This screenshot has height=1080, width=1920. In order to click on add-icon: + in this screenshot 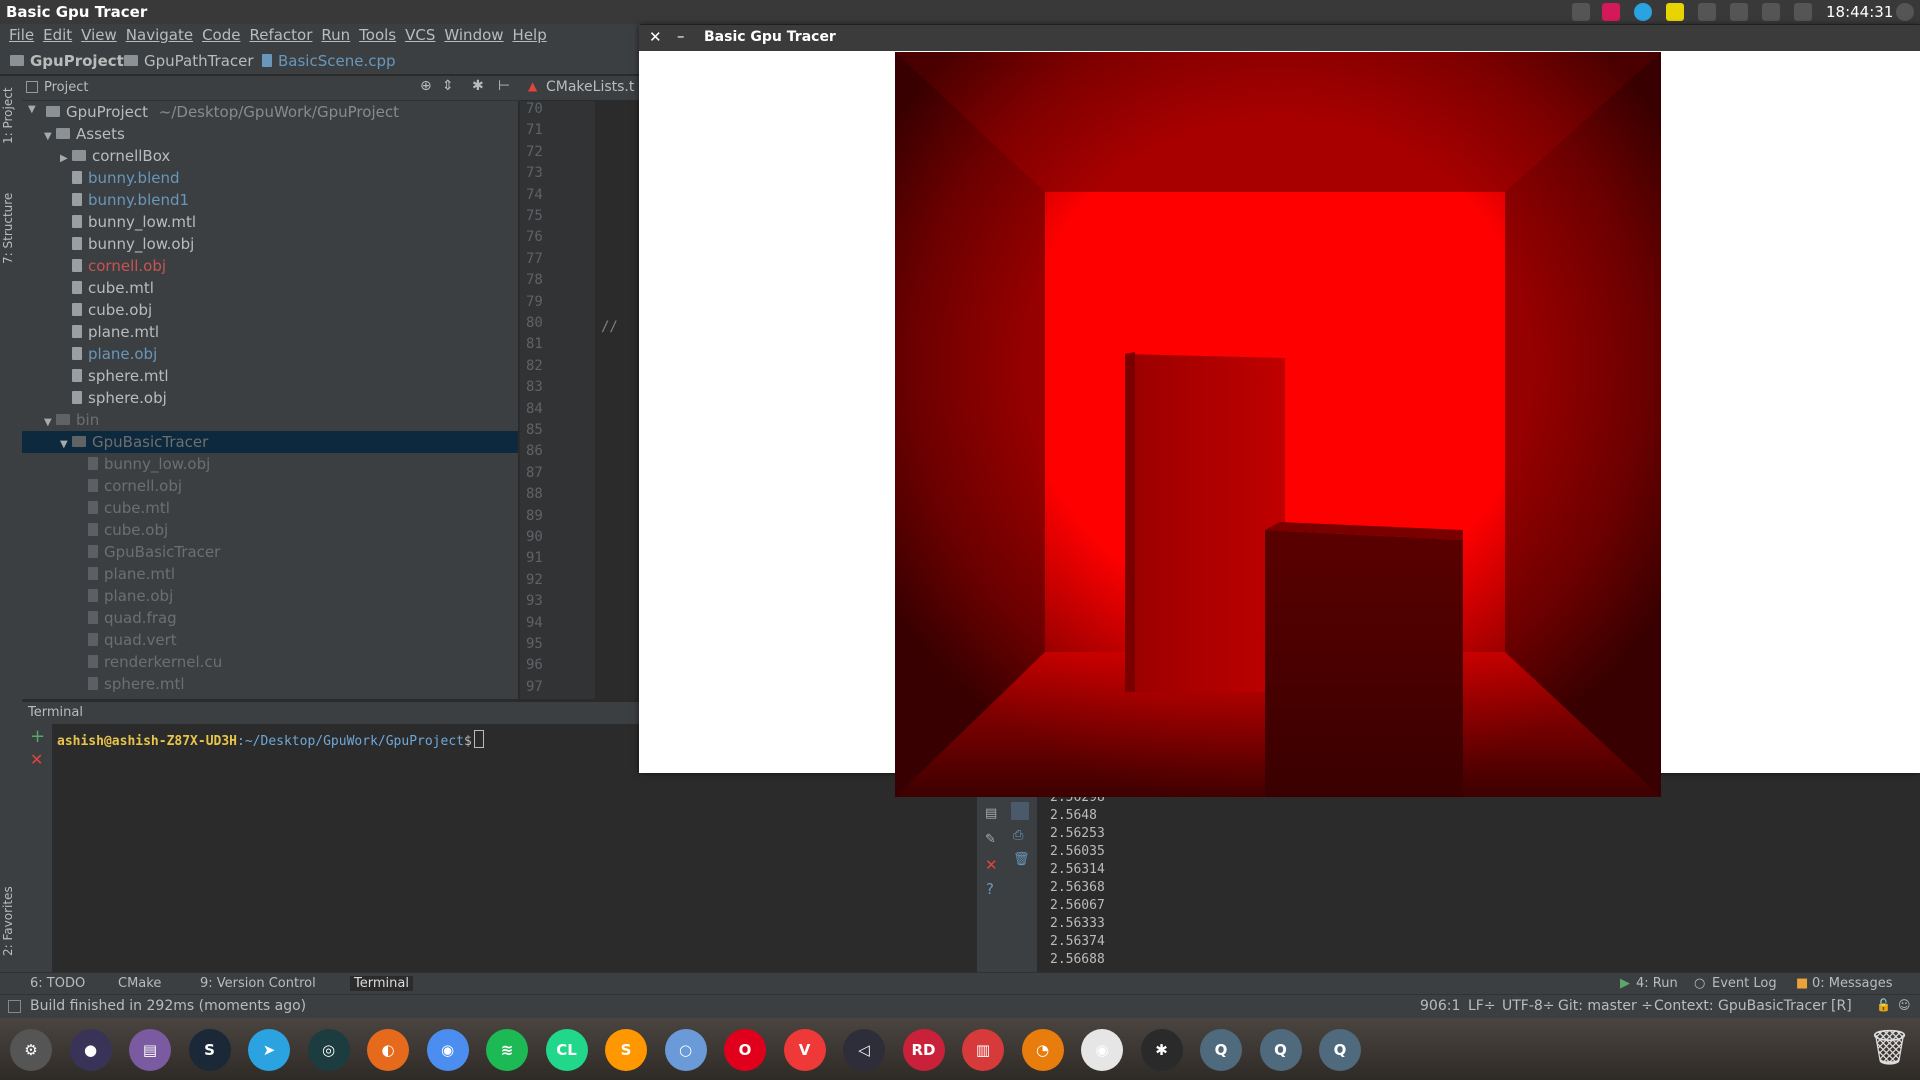, I will do `click(37, 736)`.